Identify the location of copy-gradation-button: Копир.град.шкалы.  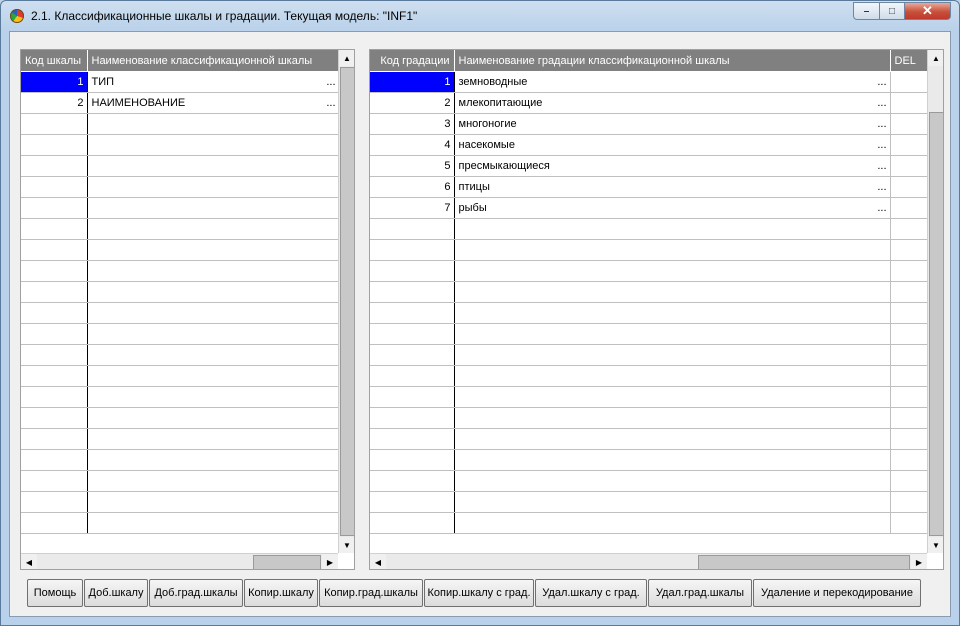
(371, 593).